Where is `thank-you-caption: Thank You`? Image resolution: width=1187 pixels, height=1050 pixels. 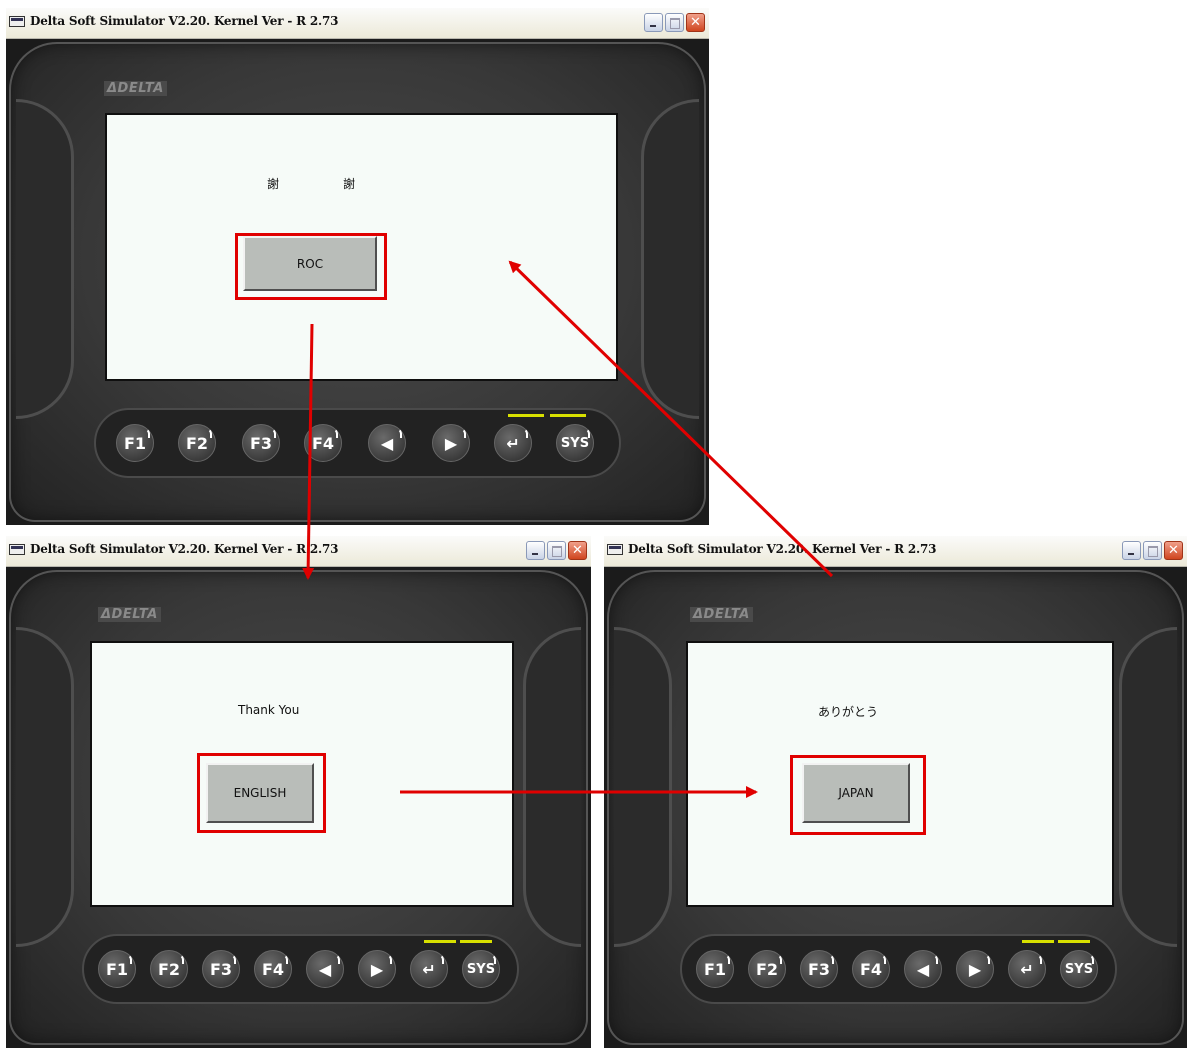 thank-you-caption: Thank You is located at coordinates (269, 710).